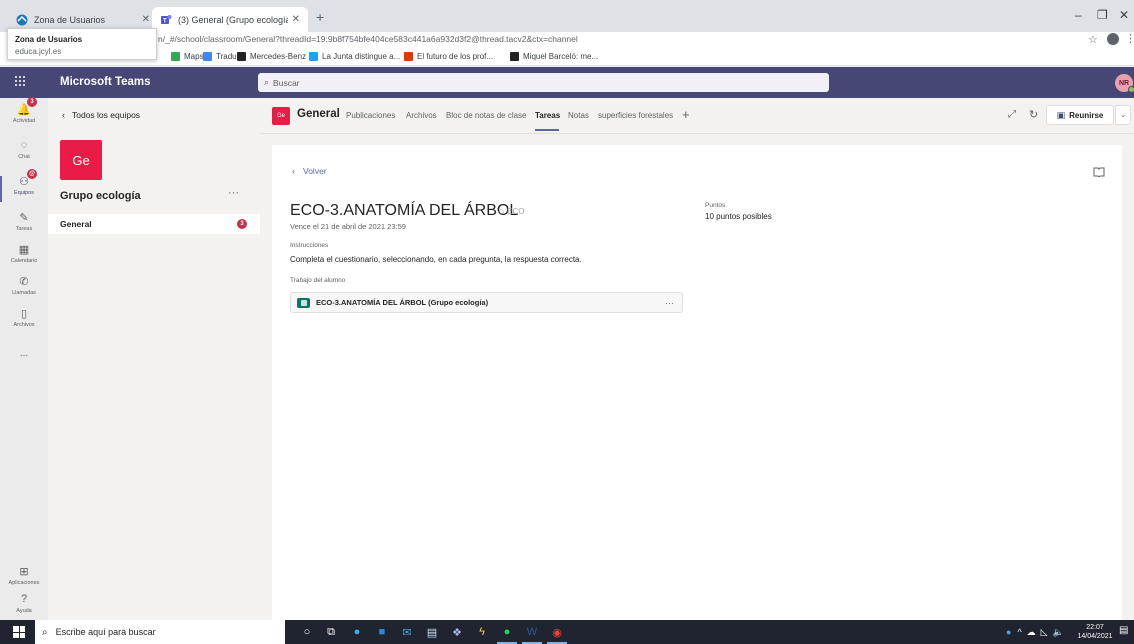  Describe the element at coordinates (578, 115) in the screenshot. I see `tab-notas: Notas` at that location.